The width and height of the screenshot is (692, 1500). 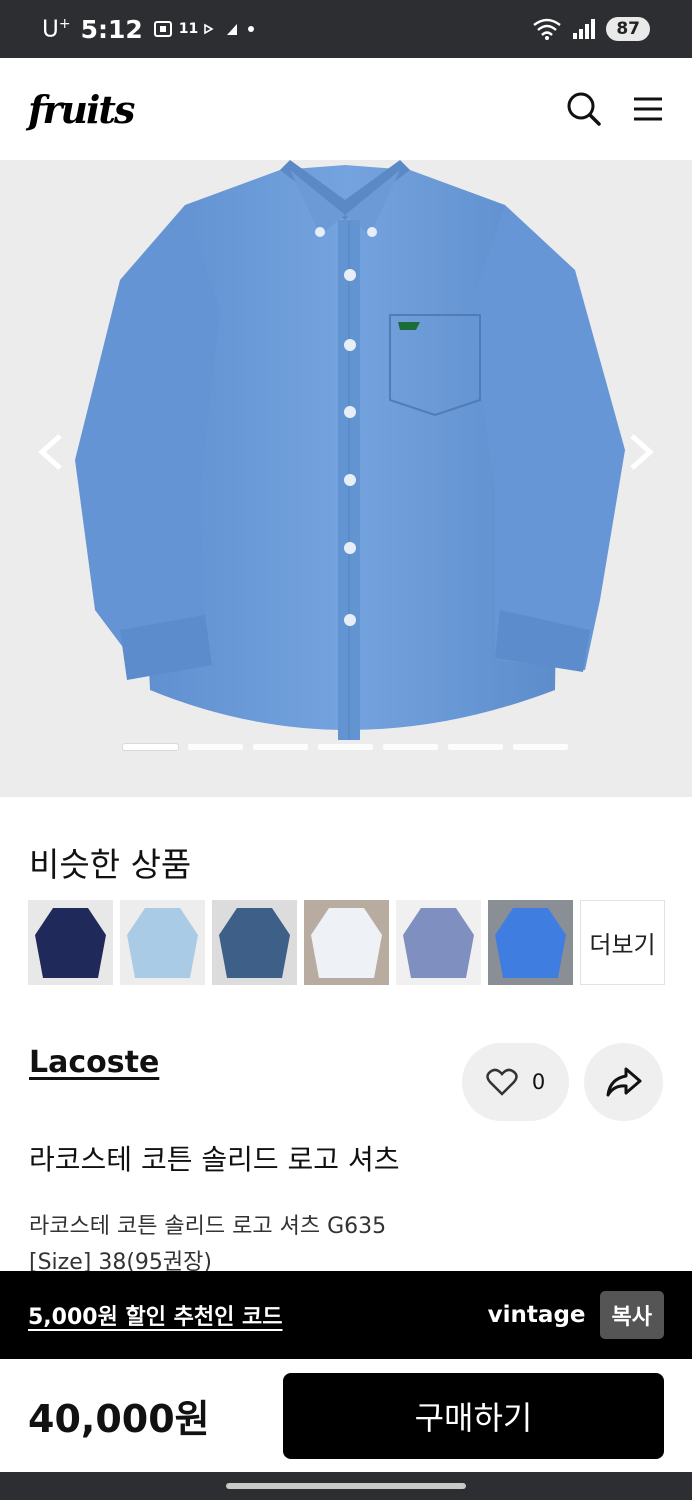 What do you see at coordinates (232, 29) in the screenshot?
I see `signal-small-icon` at bounding box center [232, 29].